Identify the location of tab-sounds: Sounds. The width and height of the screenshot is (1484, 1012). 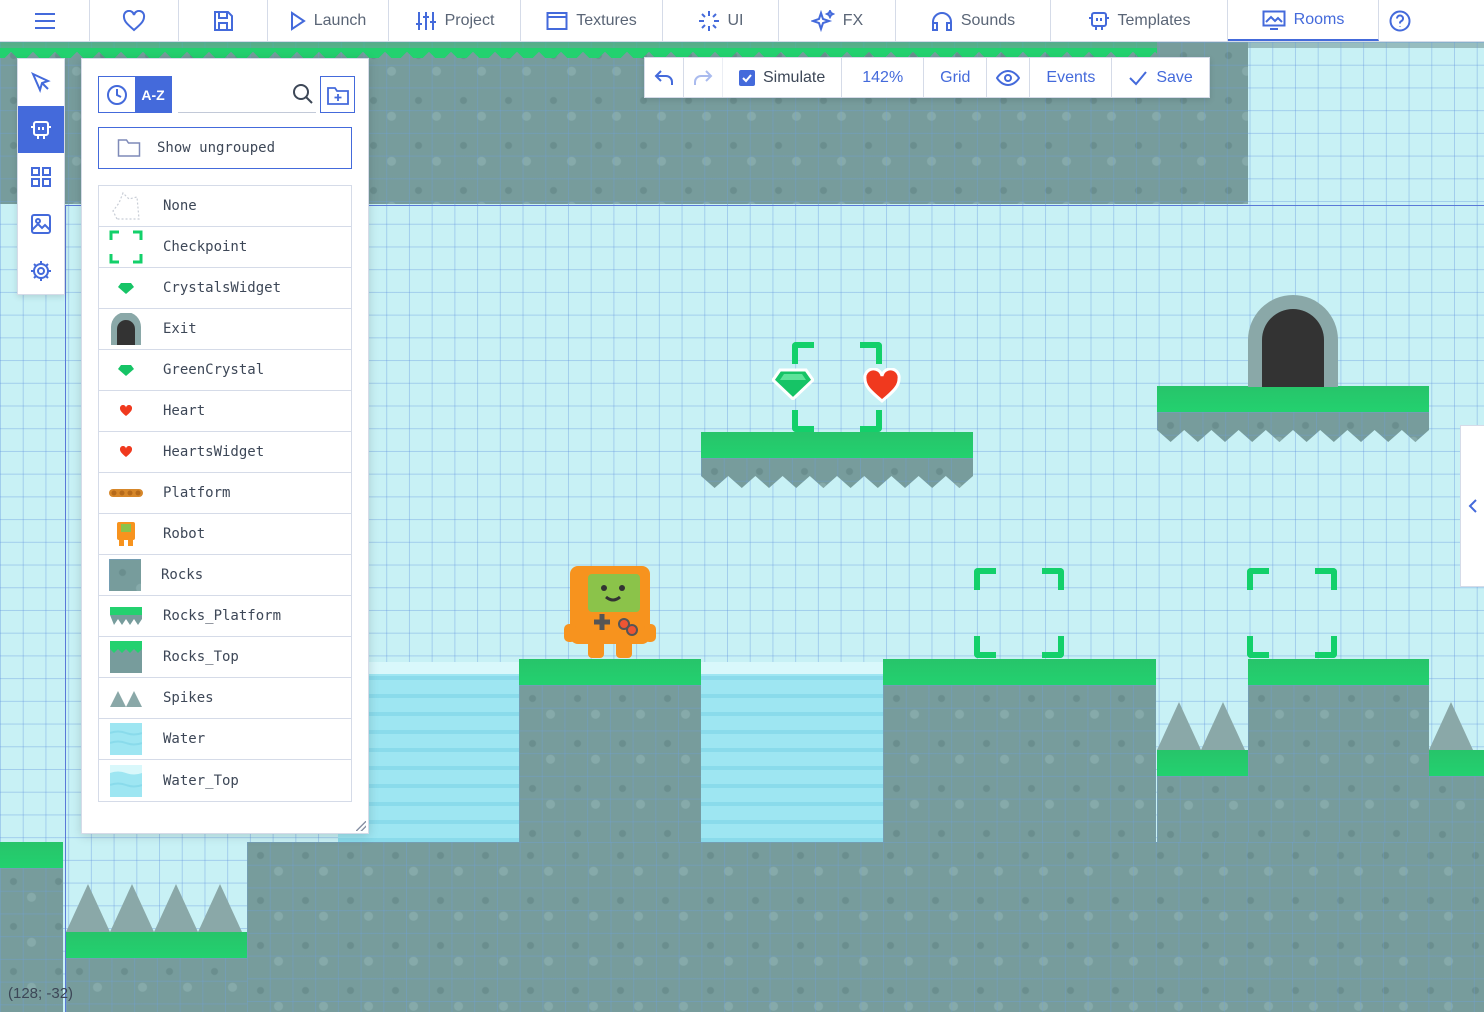
(973, 20).